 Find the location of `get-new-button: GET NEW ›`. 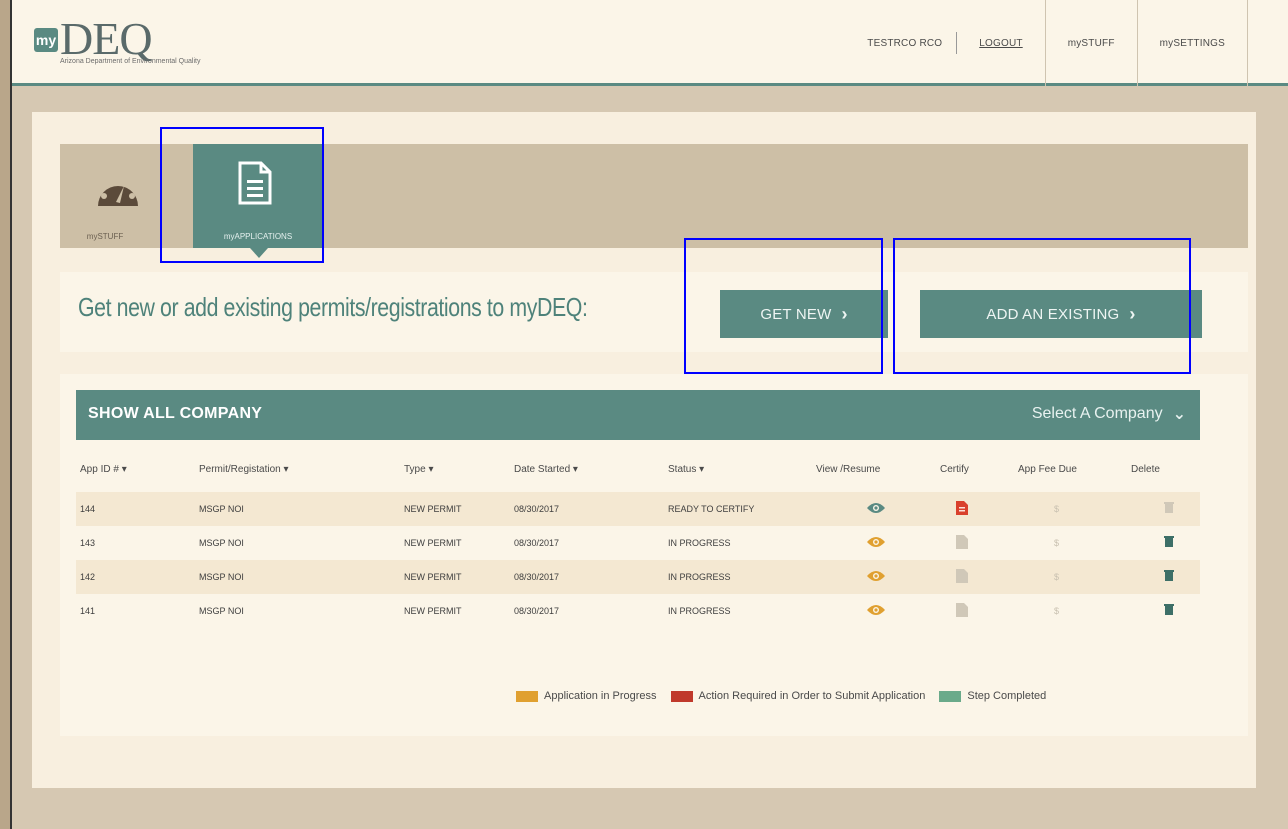

get-new-button: GET NEW › is located at coordinates (804, 314).